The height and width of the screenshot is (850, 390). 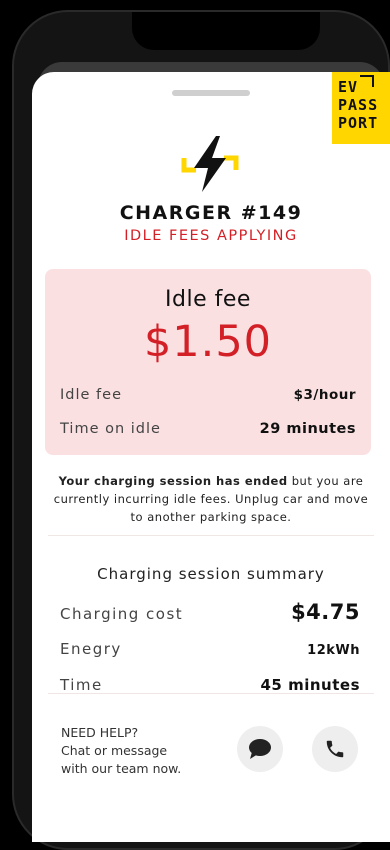 What do you see at coordinates (367, 81) in the screenshot?
I see `logo-corner-mark` at bounding box center [367, 81].